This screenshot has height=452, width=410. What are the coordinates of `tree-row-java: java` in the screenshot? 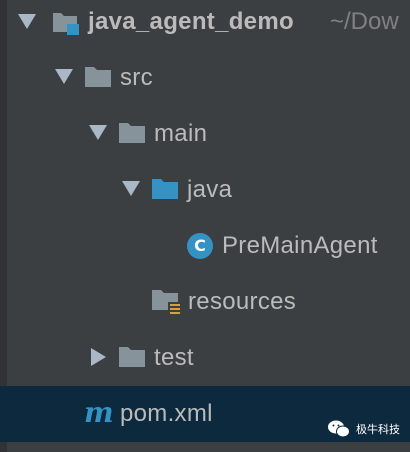 It's located at (205, 190).